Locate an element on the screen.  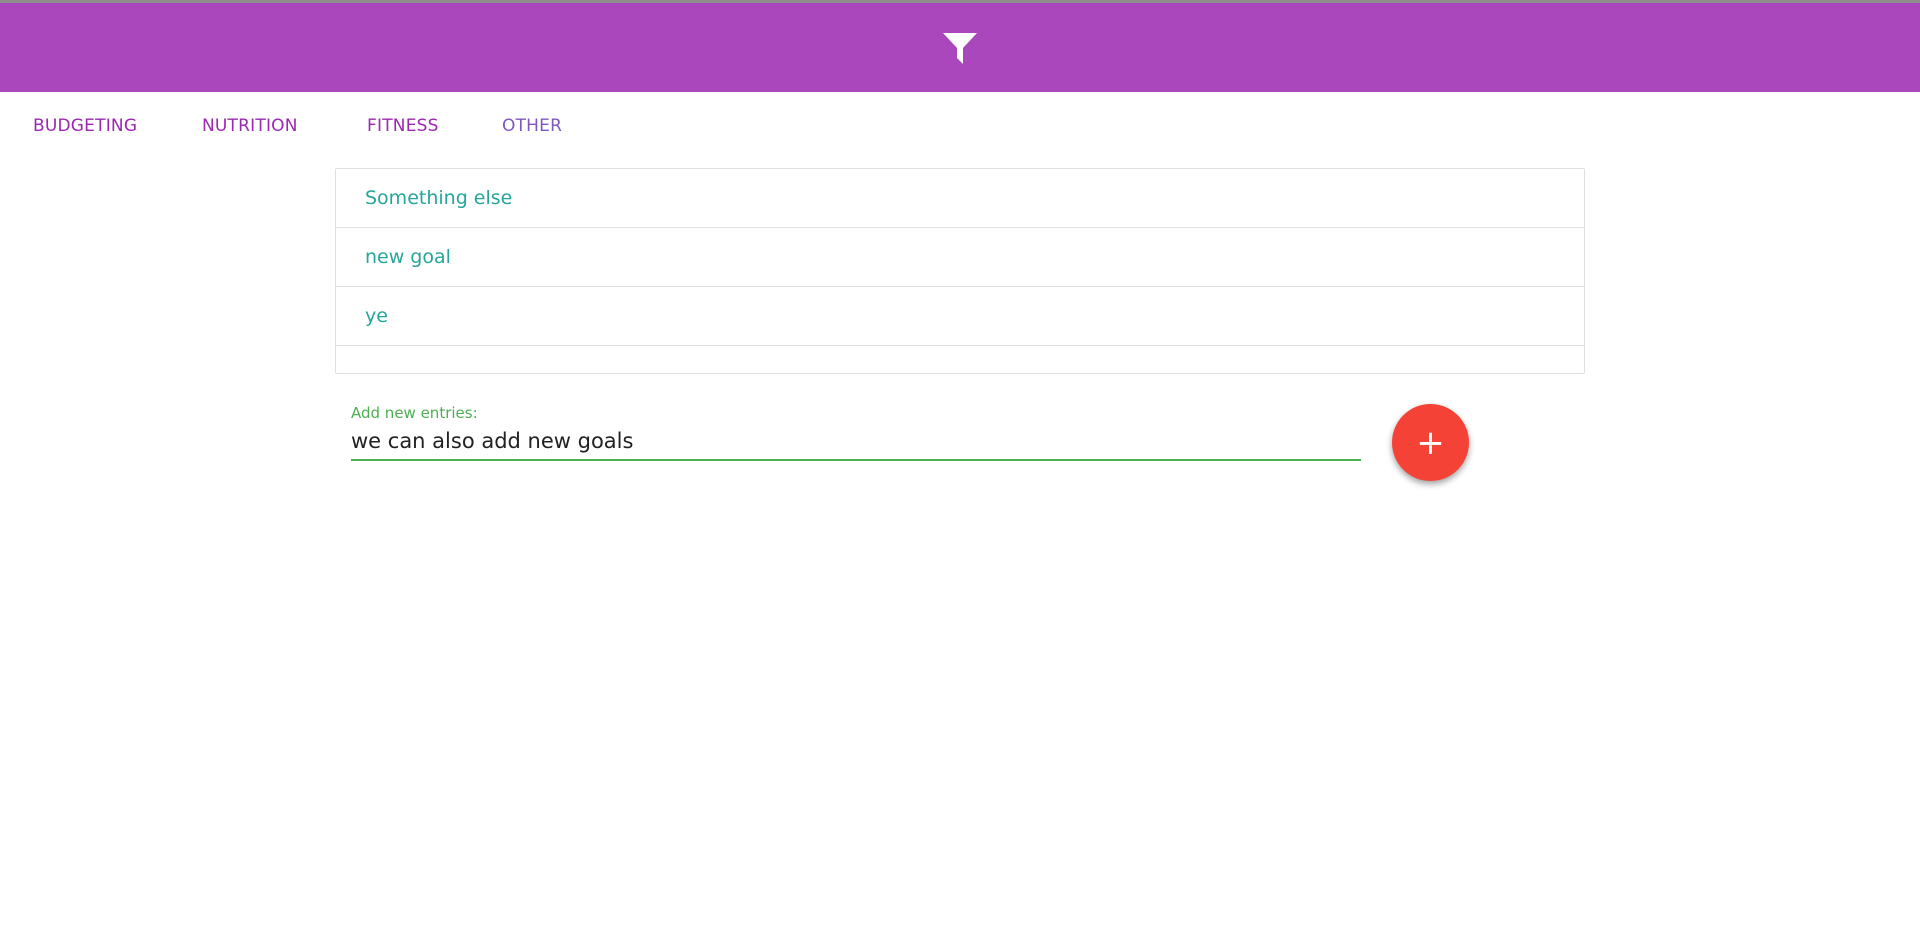
tab-fitness: FITNESS is located at coordinates (403, 126).